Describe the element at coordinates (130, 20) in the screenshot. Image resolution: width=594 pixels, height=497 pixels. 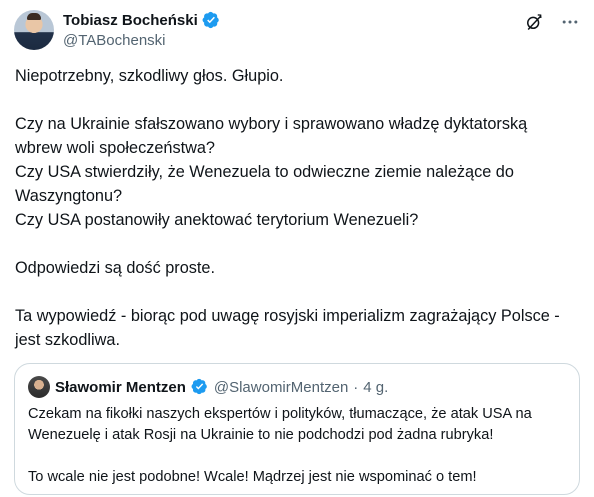
I see `author-display-name: Tobiasz Bocheński` at that location.